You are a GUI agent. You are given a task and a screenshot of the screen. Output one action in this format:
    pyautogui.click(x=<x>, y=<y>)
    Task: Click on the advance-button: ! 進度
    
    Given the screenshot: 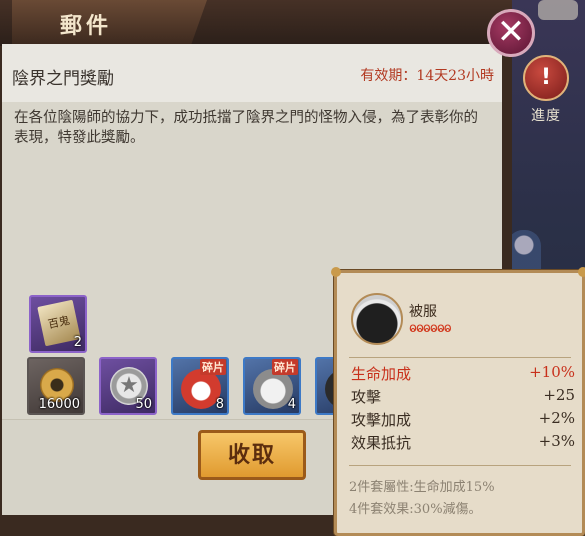 What is the action you would take?
    pyautogui.click(x=546, y=90)
    